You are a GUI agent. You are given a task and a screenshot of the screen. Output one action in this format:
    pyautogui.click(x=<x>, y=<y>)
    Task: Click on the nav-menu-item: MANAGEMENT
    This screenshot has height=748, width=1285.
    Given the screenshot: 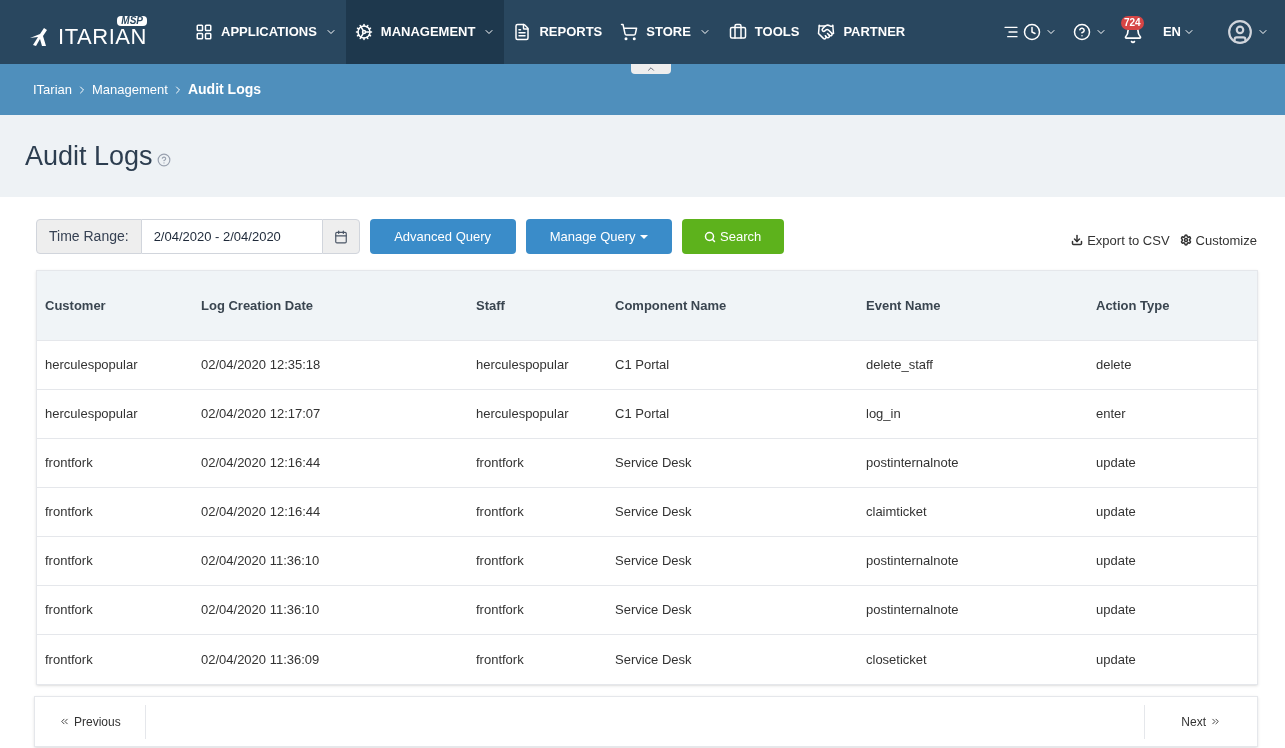 What is the action you would take?
    pyautogui.click(x=425, y=32)
    